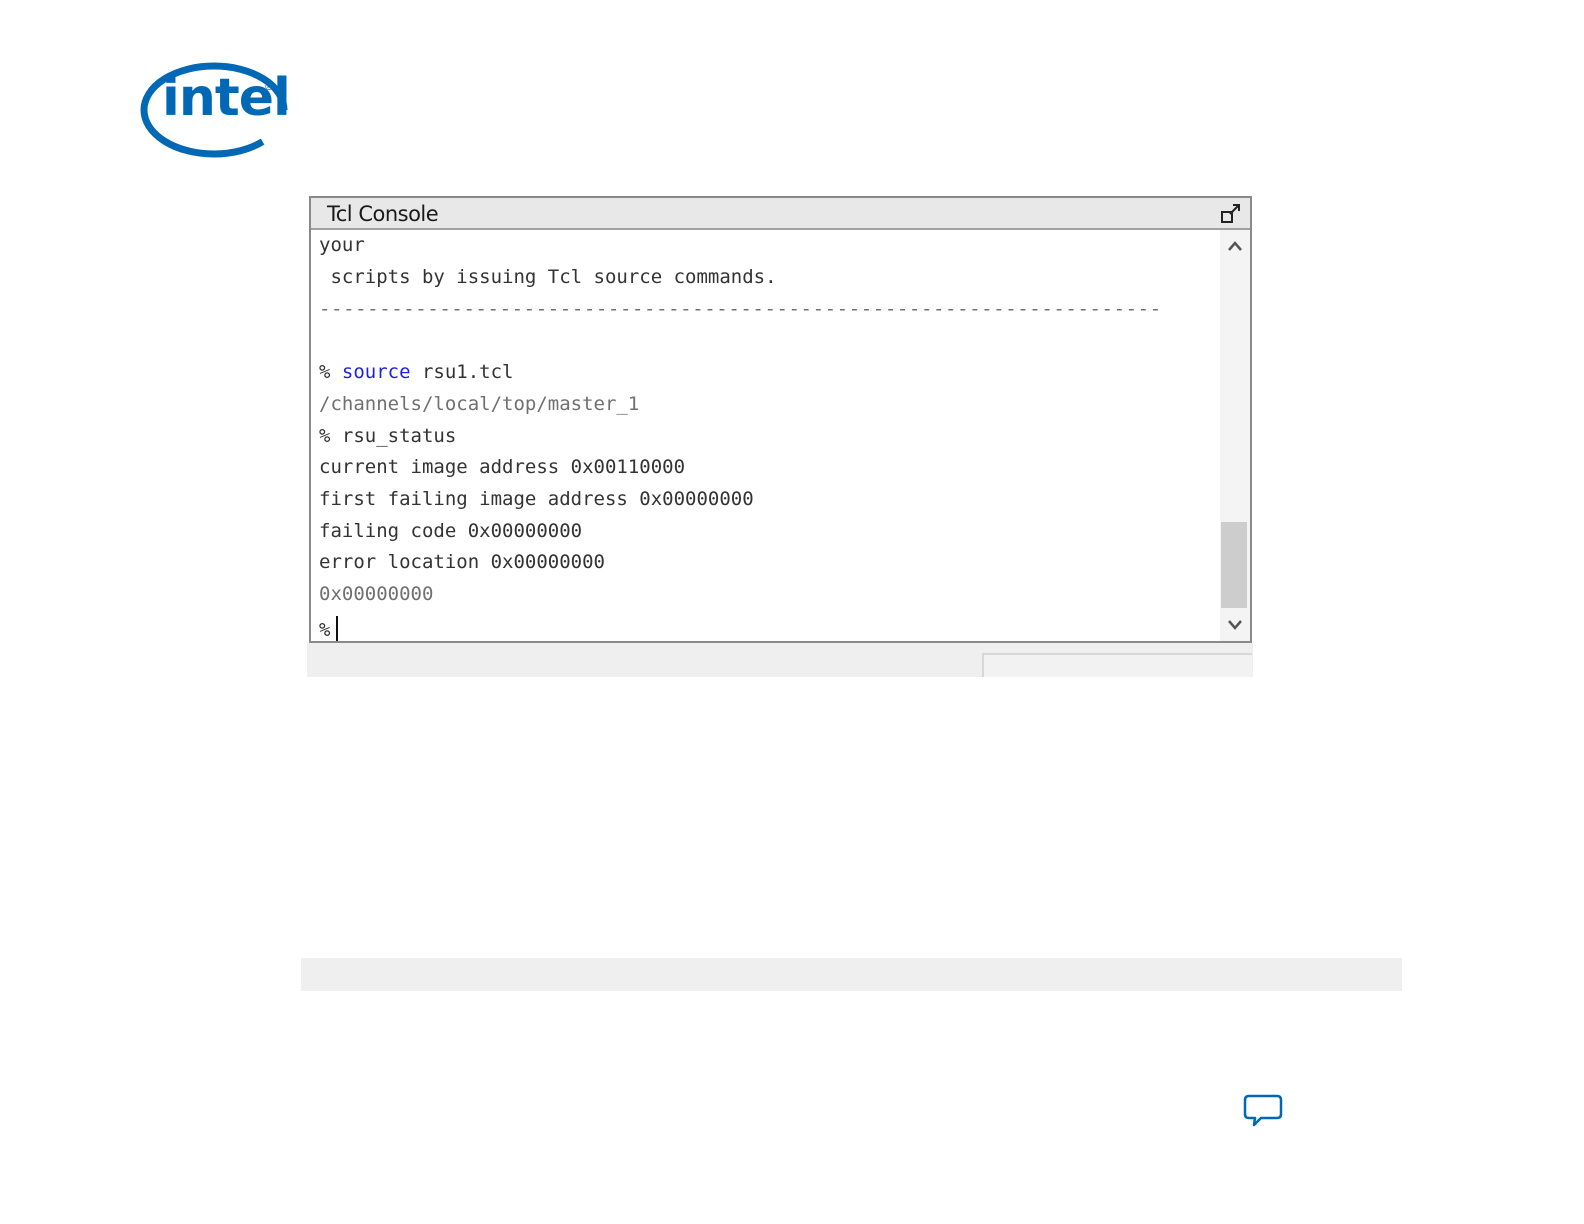  Describe the element at coordinates (269, 87) in the screenshot. I see `logo-registered-mark: ®` at that location.